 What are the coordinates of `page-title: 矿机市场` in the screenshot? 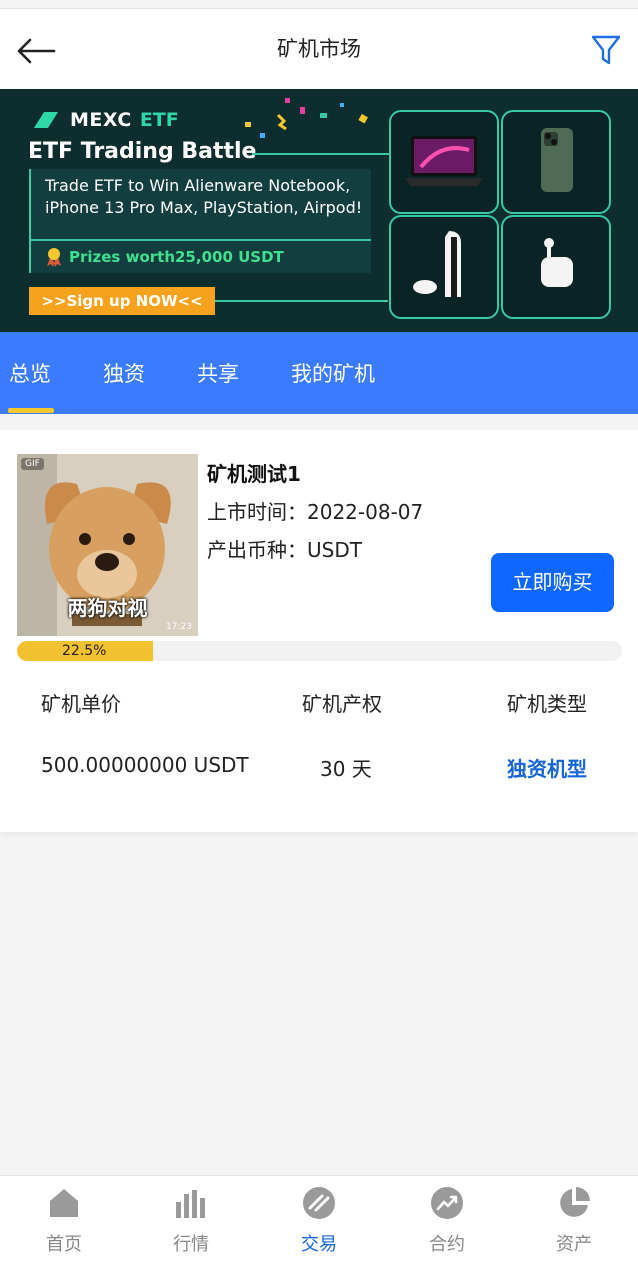 It's located at (319, 49).